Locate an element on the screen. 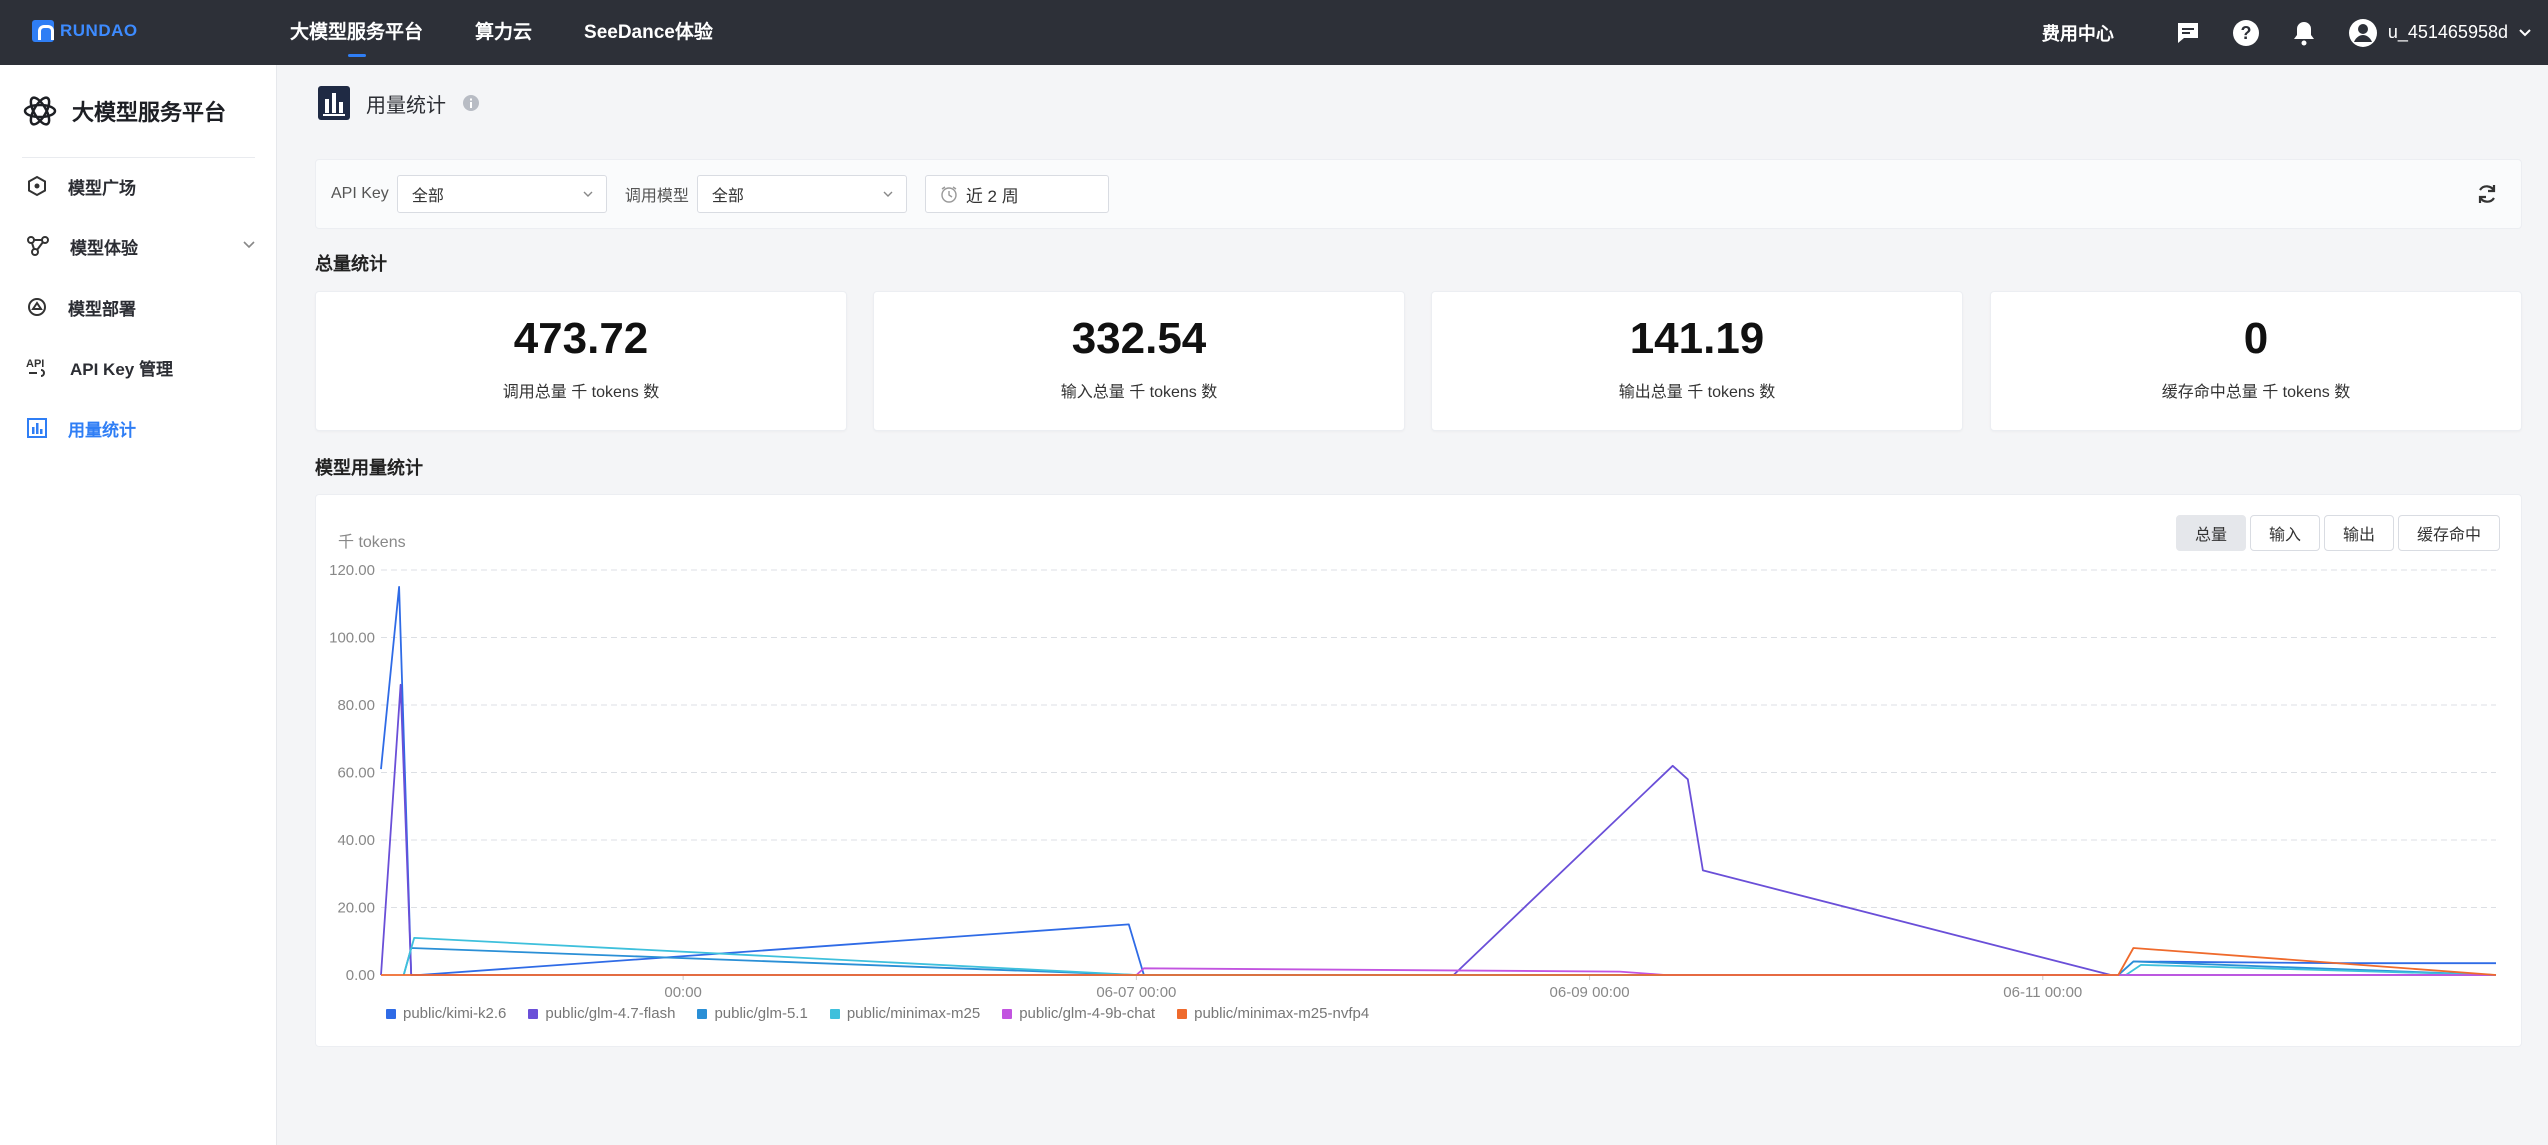 The height and width of the screenshot is (1145, 2548). page-header: 用量统计 is located at coordinates (399, 103).